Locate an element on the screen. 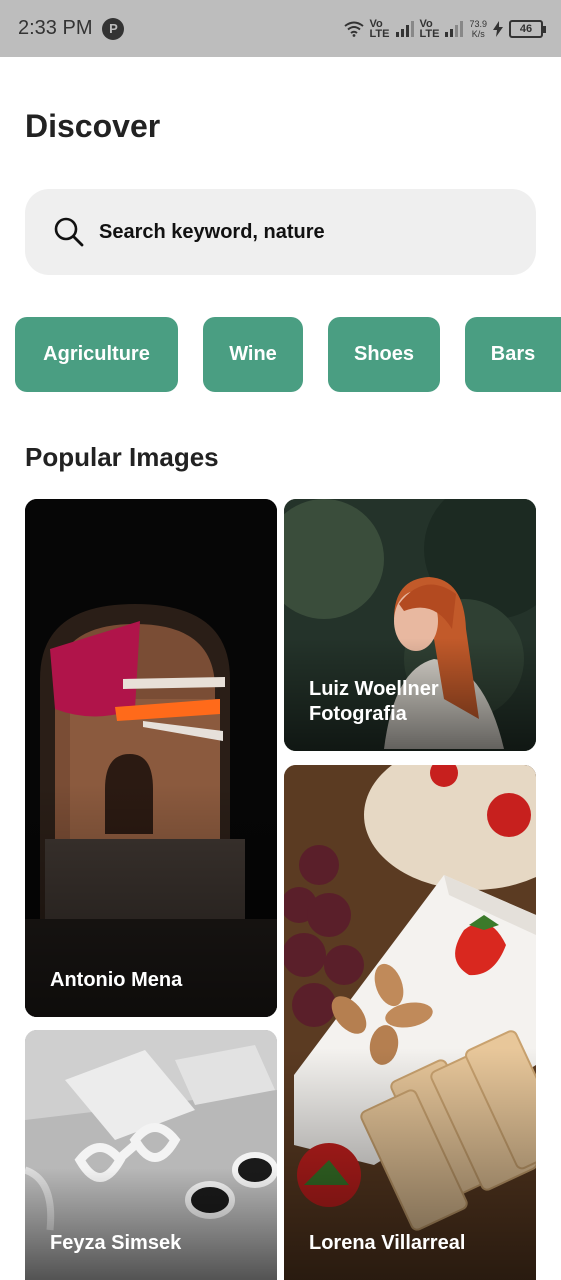  app-notification-icon: P is located at coordinates (113, 28).